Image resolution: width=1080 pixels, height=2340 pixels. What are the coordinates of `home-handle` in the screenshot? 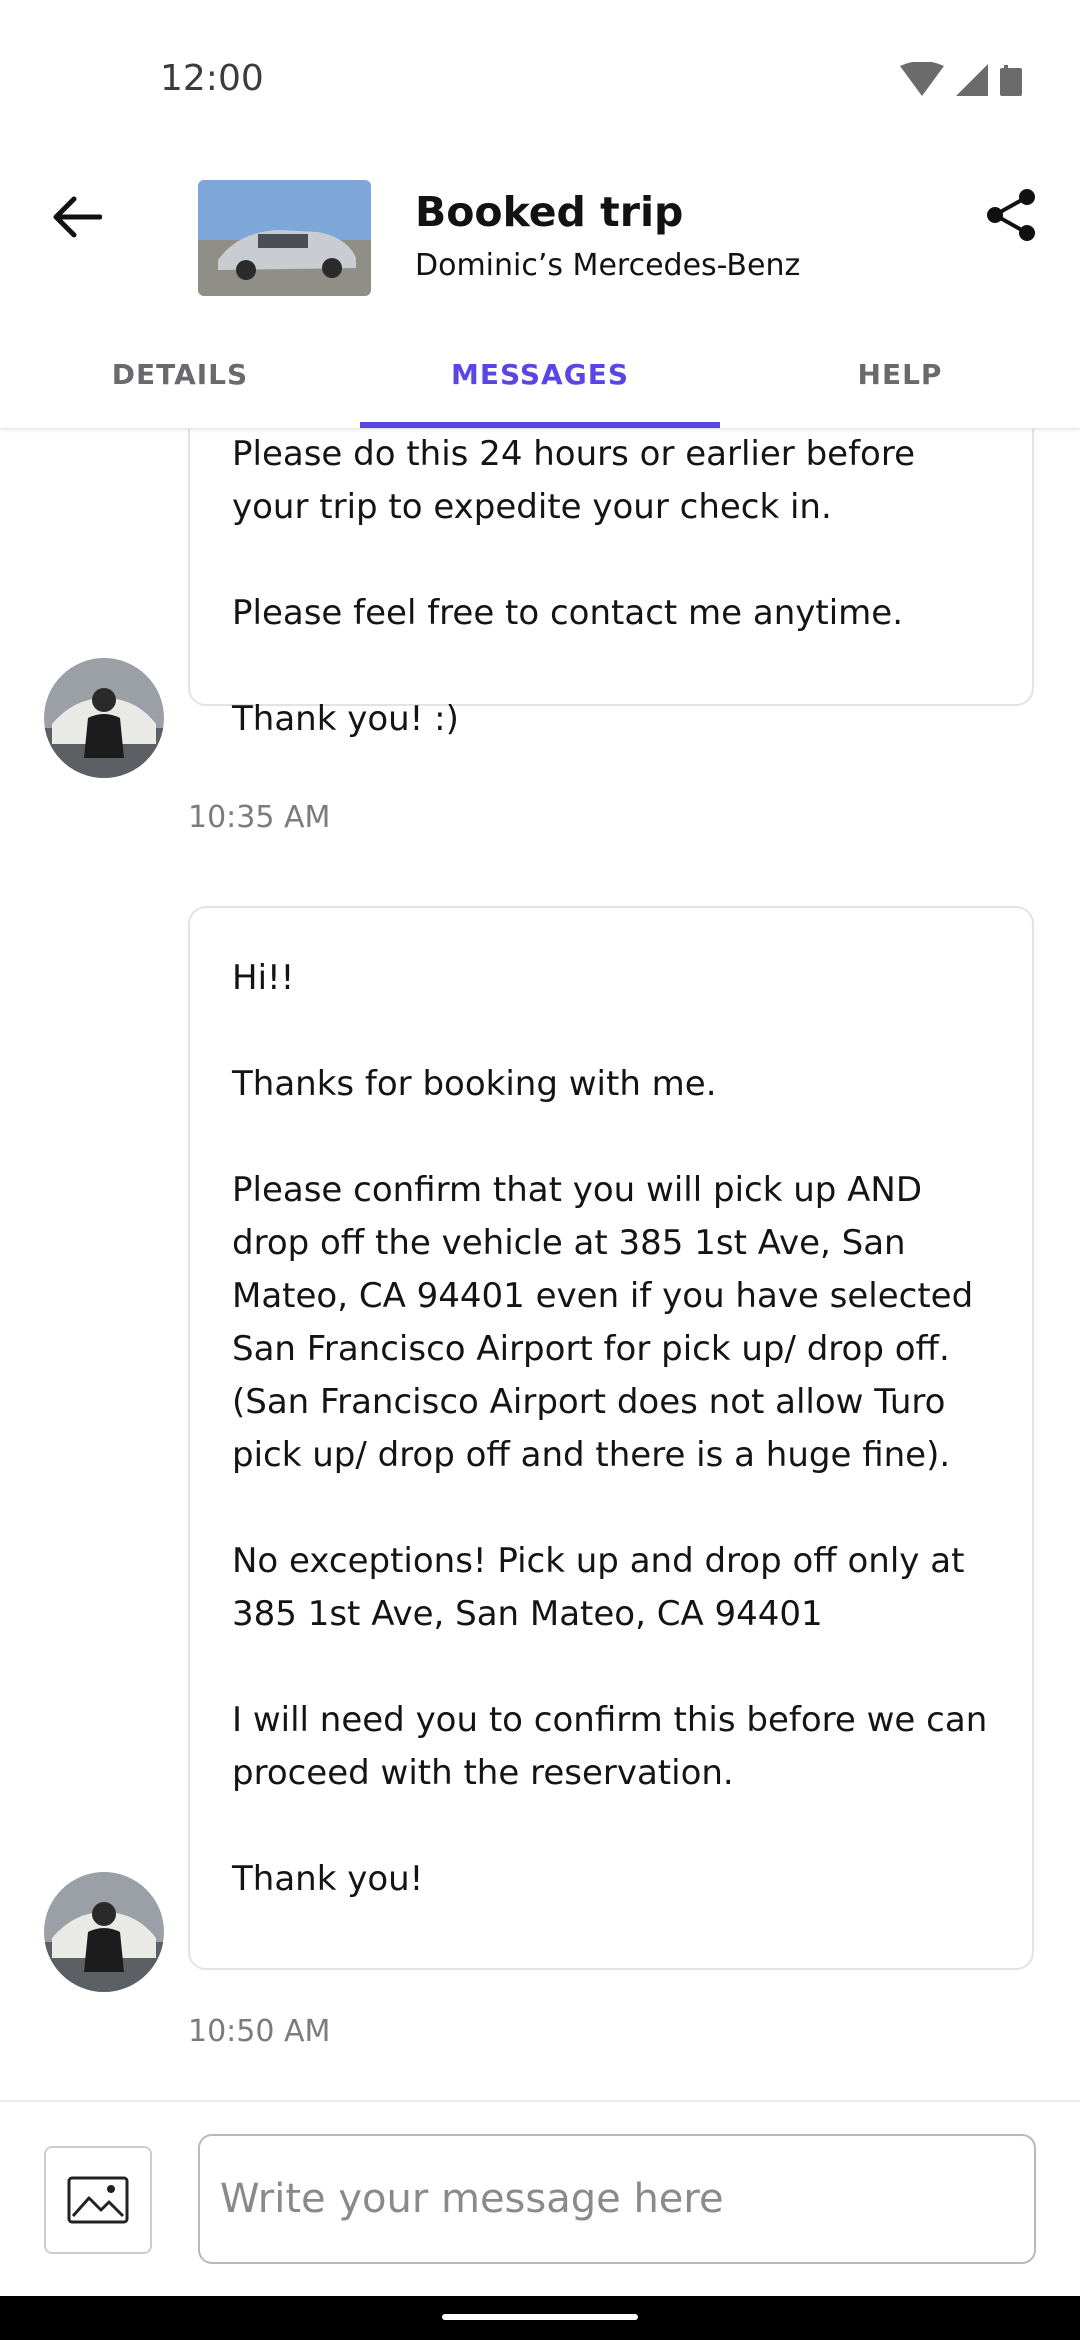 It's located at (540, 2317).